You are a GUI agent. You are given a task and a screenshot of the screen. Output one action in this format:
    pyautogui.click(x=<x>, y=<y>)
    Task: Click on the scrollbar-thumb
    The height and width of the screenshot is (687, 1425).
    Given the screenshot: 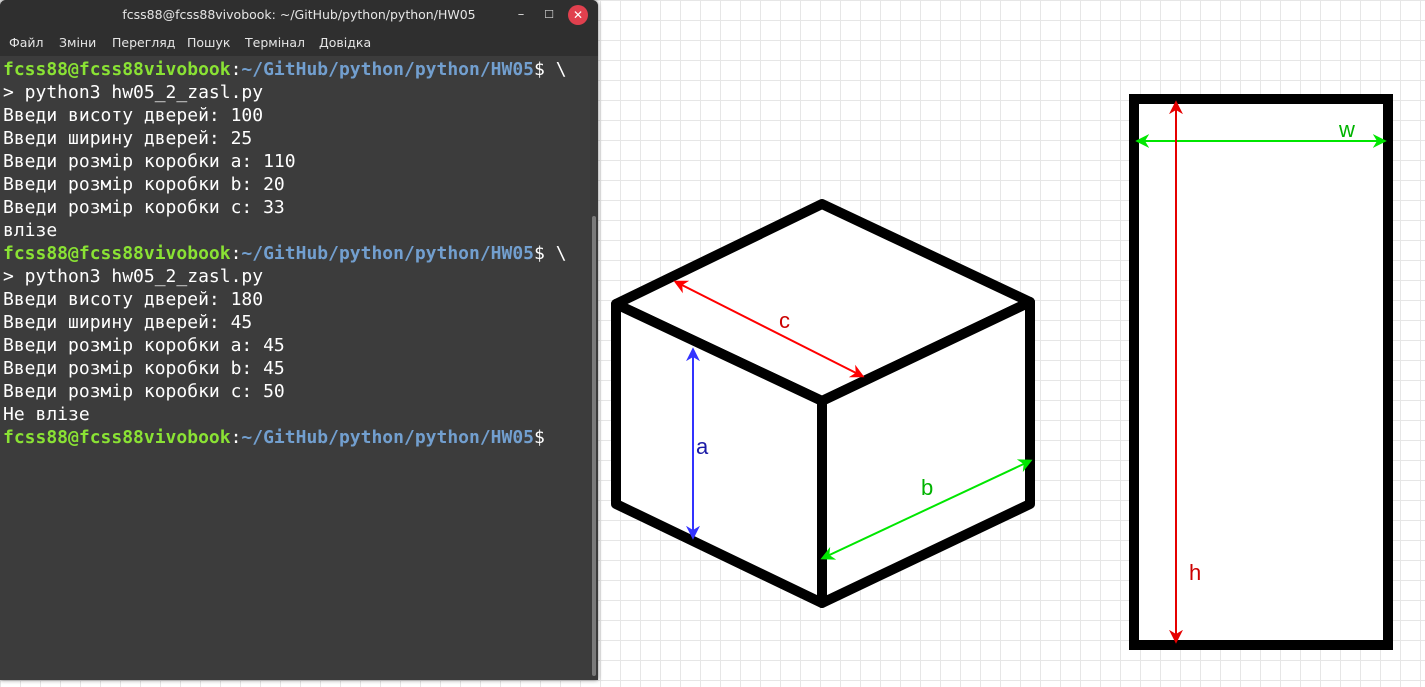 What is the action you would take?
    pyautogui.click(x=594, y=446)
    